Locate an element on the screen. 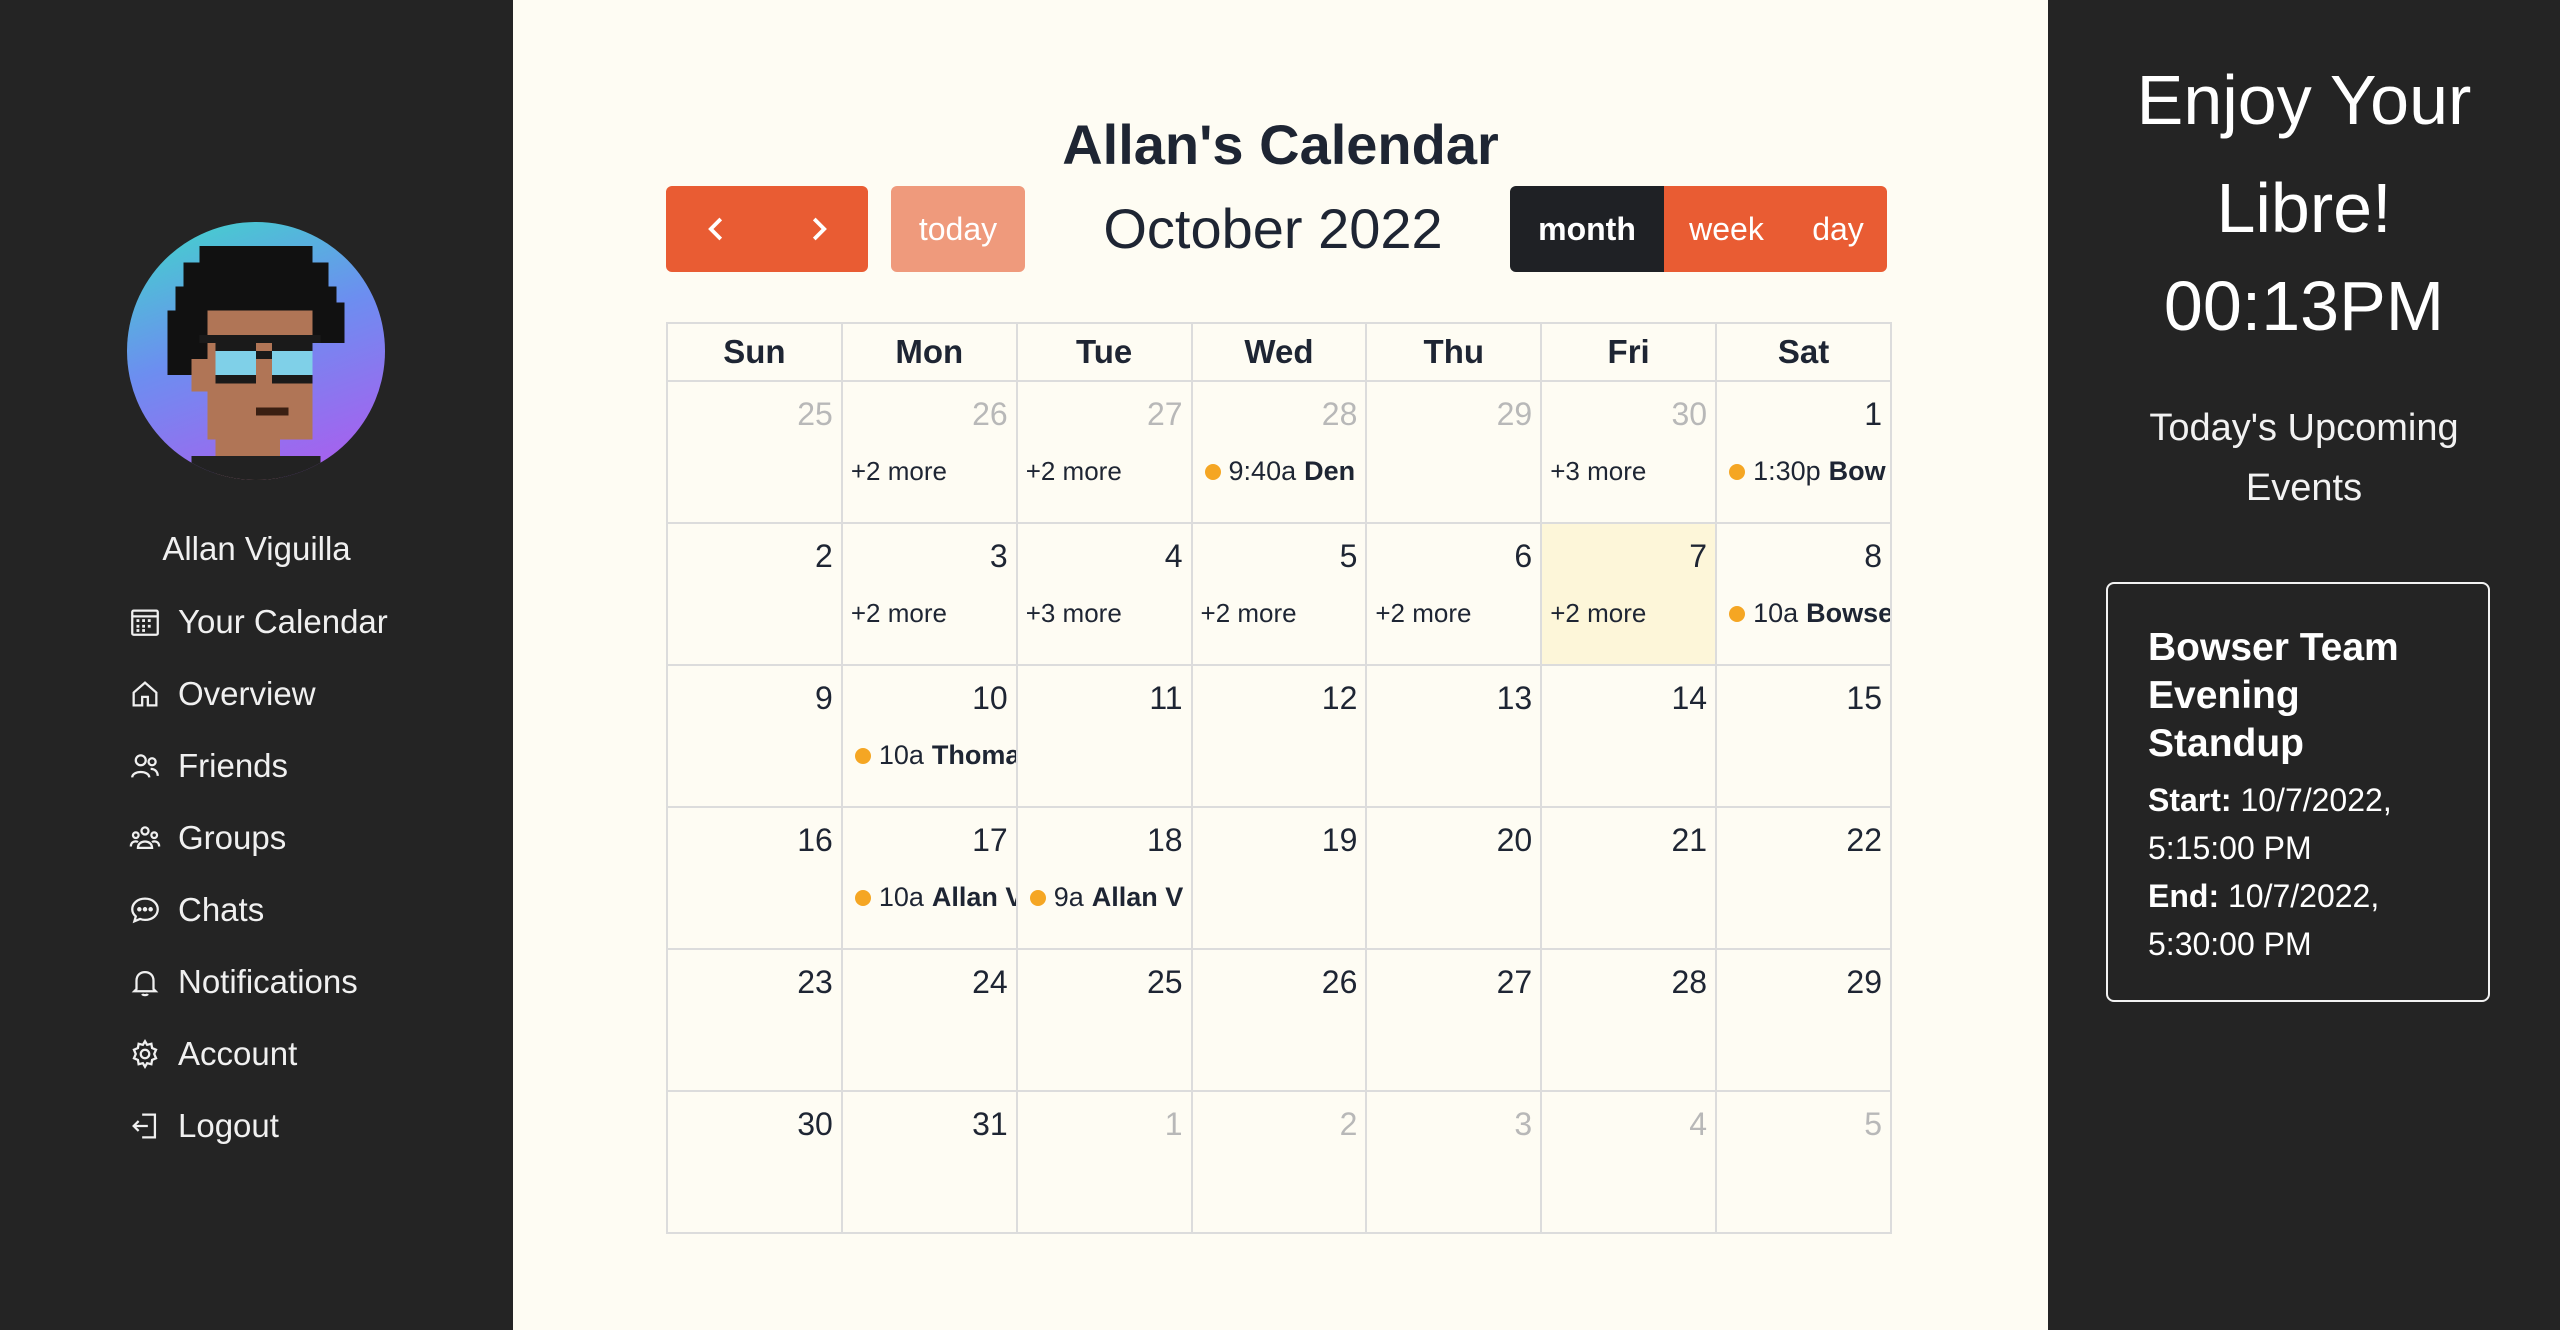  view-day-button: day is located at coordinates (1838, 229).